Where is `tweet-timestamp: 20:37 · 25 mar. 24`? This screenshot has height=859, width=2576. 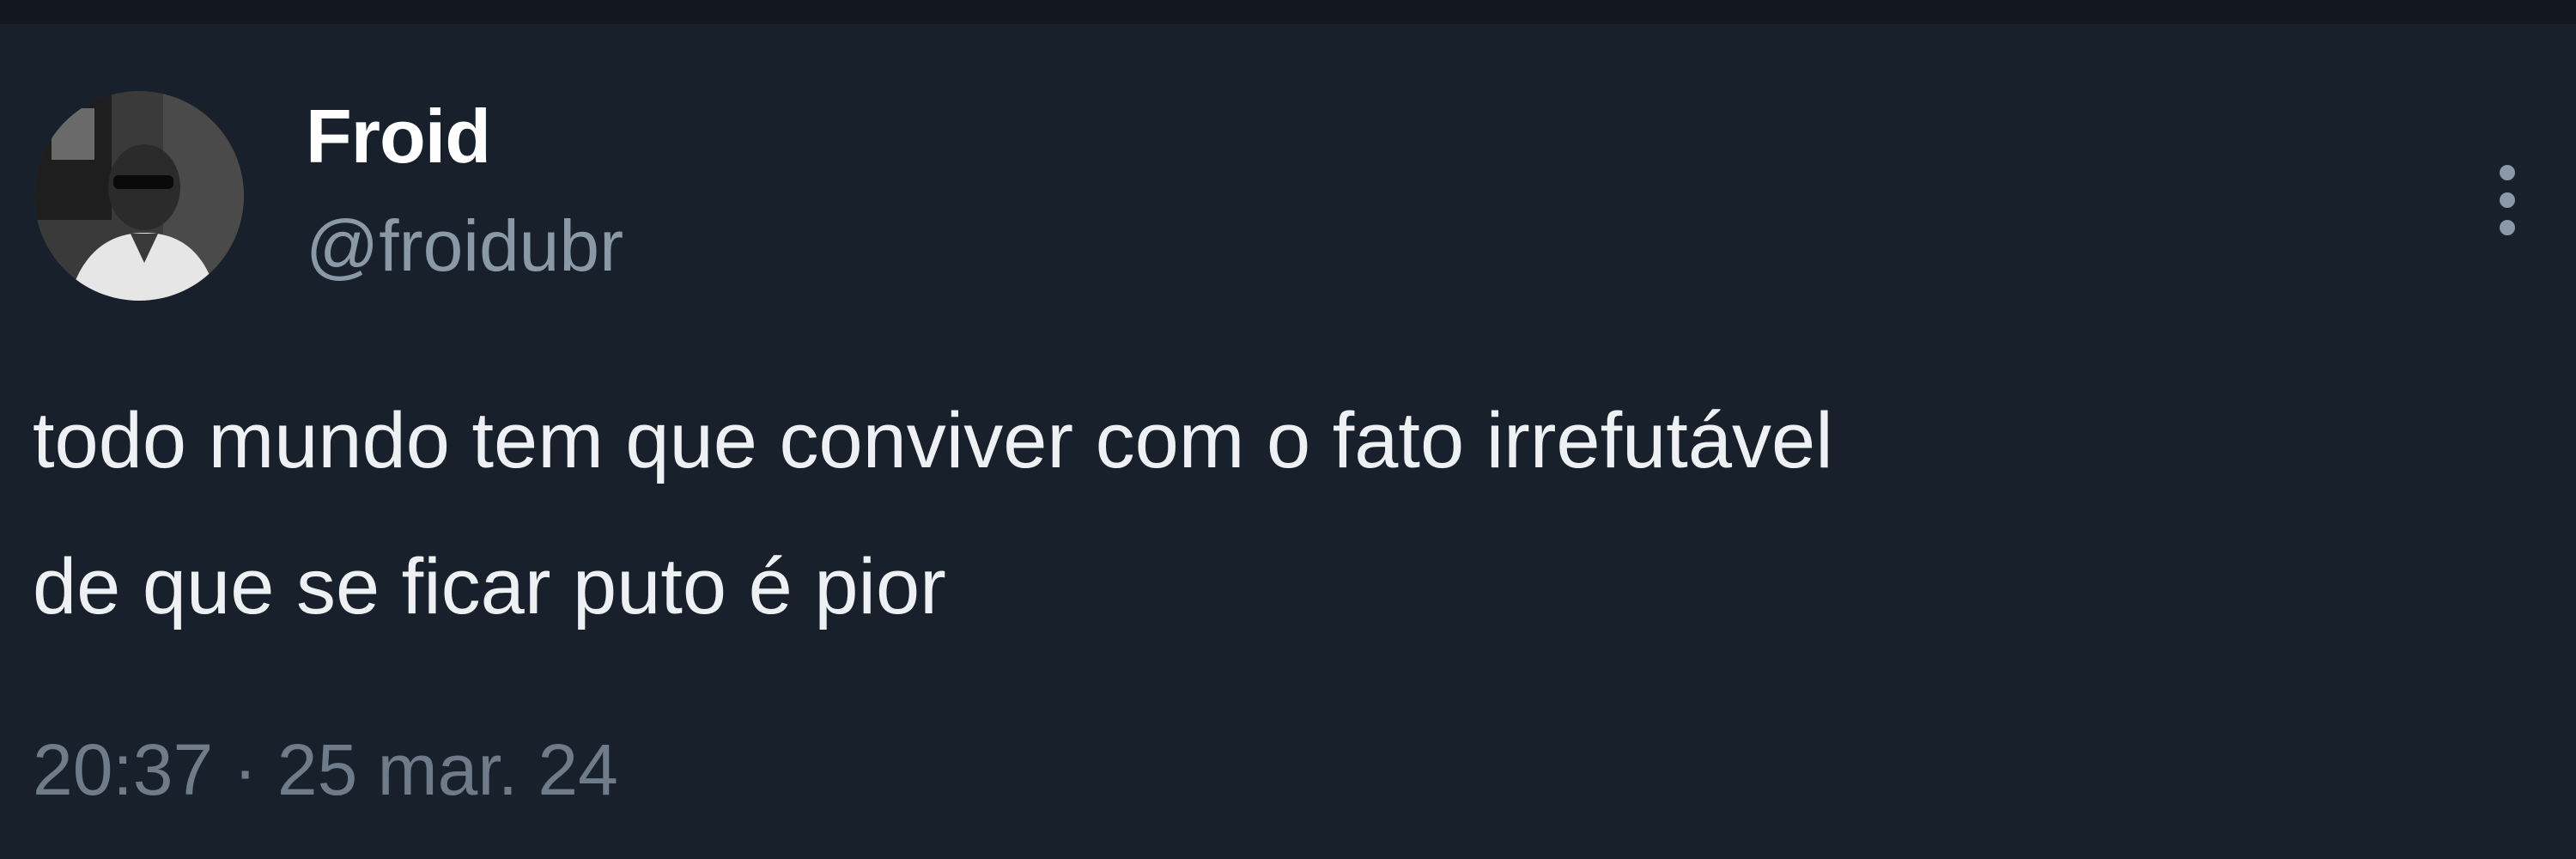 tweet-timestamp: 20:37 · 25 mar. 24 is located at coordinates (325, 770).